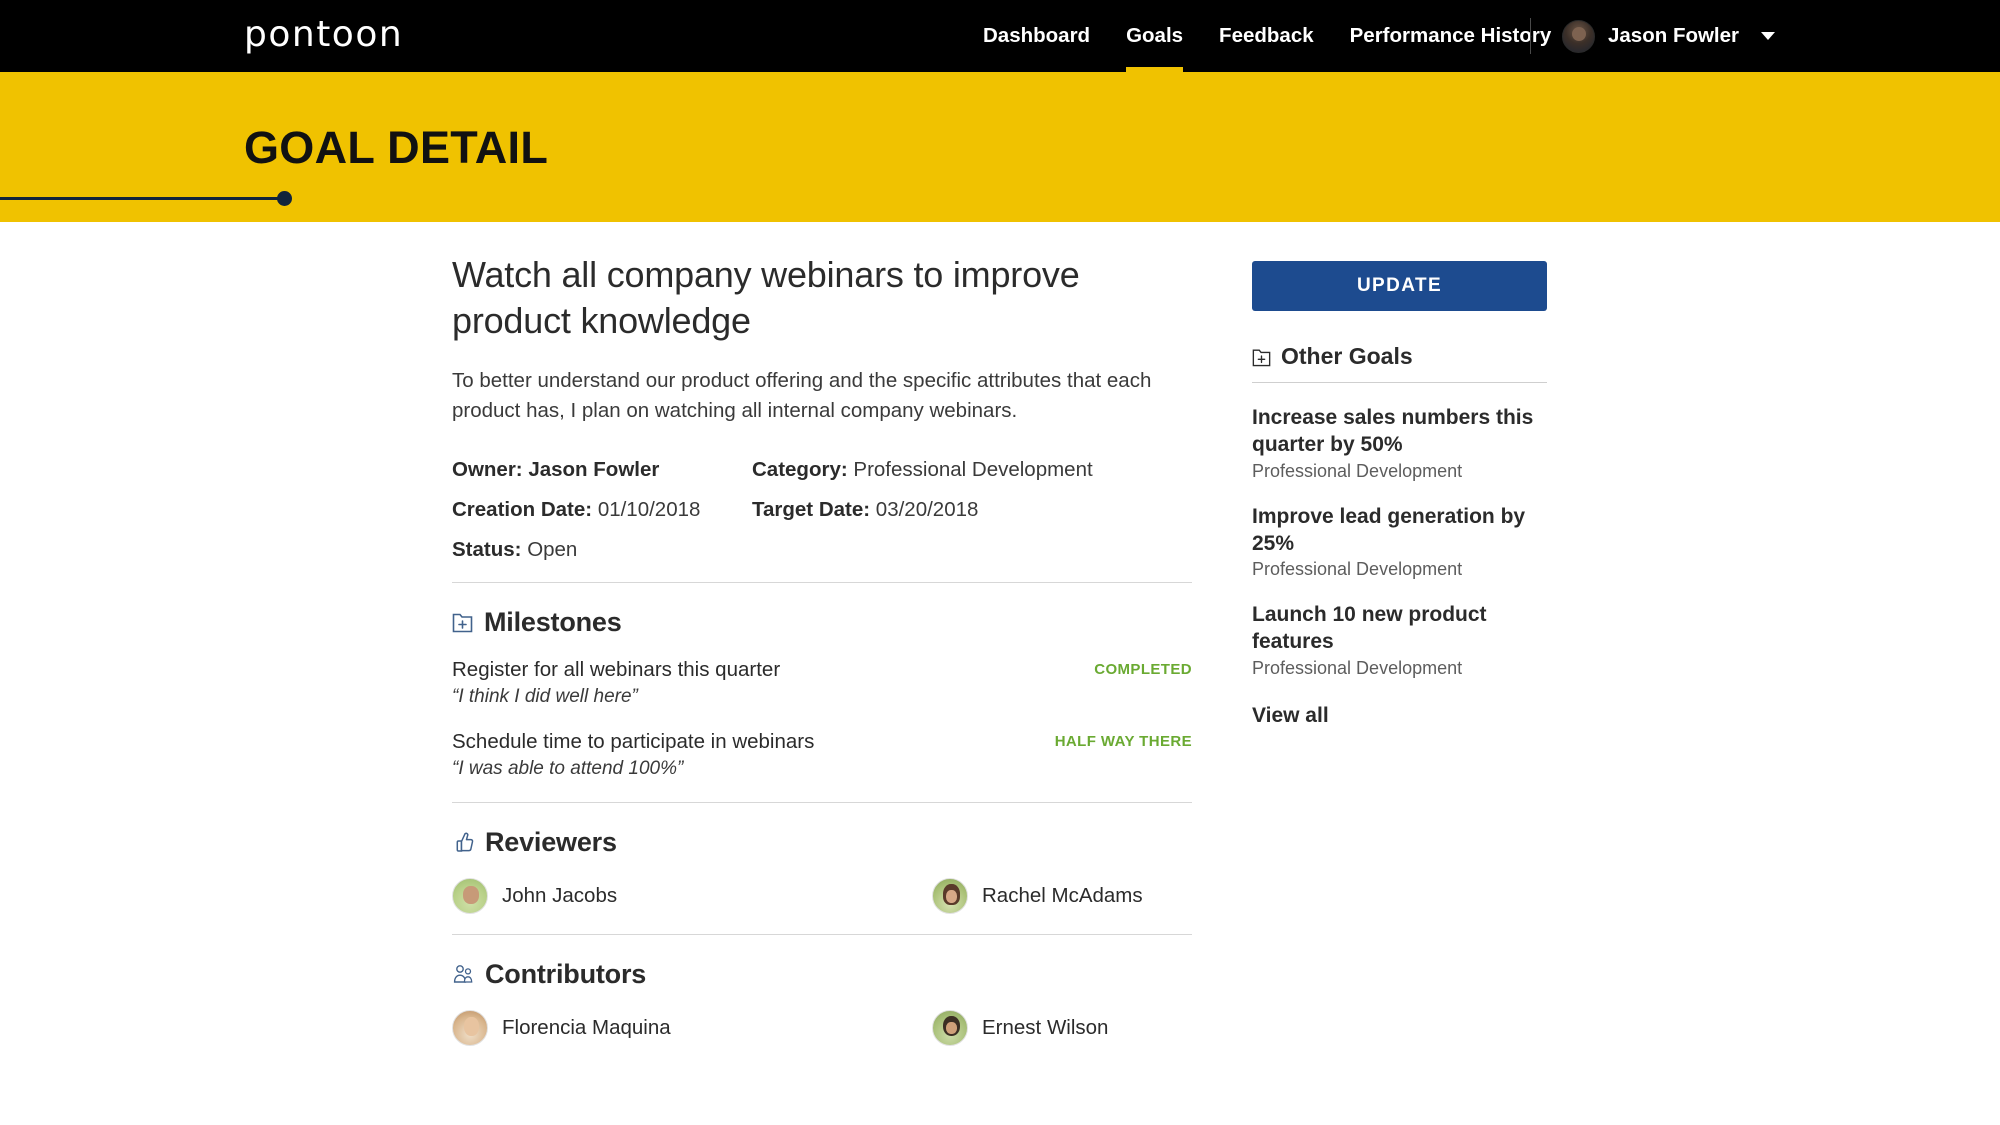  I want to click on reviewer-item: John Jacobs, so click(692, 895).